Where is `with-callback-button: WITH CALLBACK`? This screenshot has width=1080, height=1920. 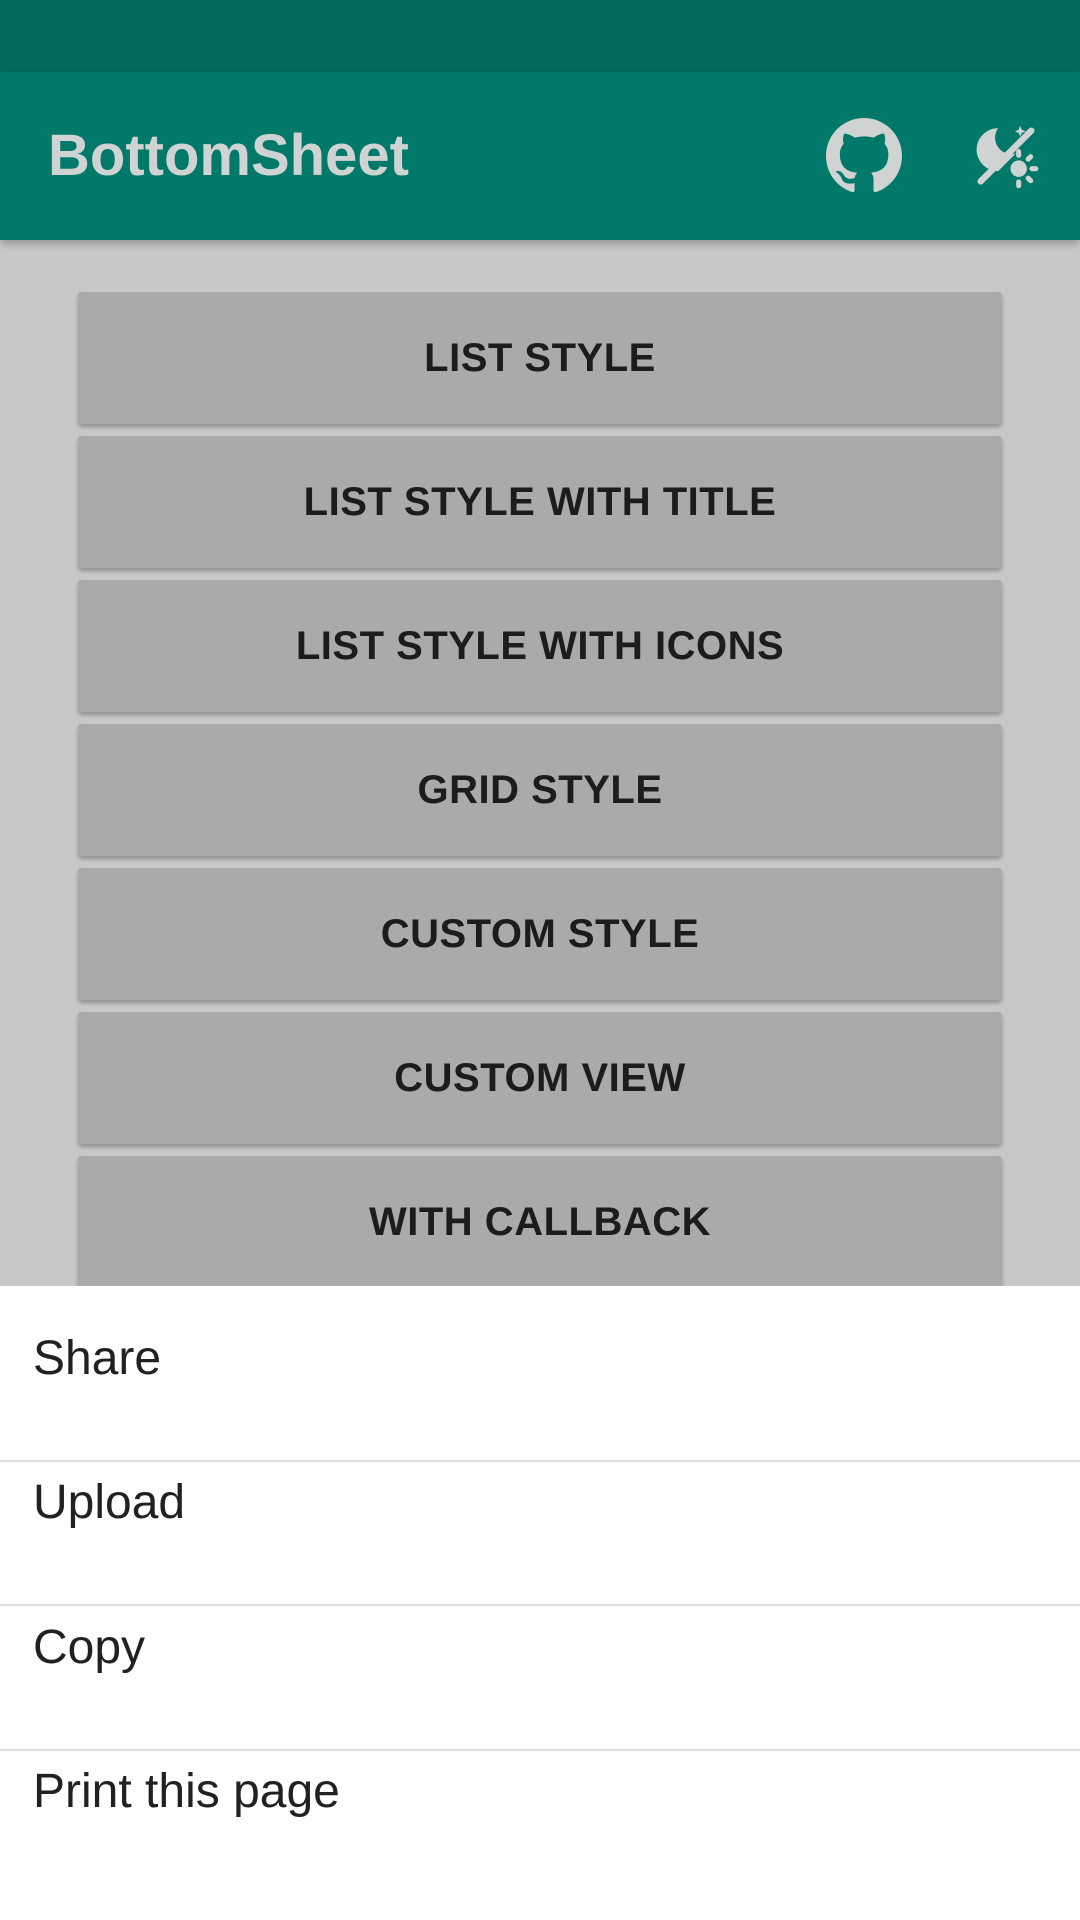
with-callback-button: WITH CALLBACK is located at coordinates (540, 1221).